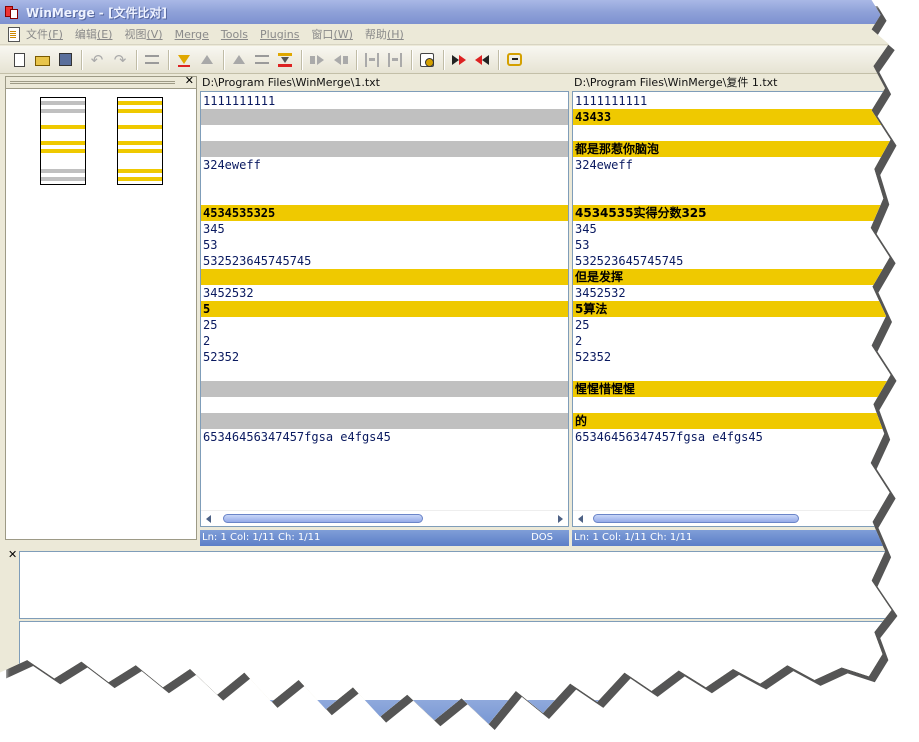 The height and width of the screenshot is (742, 919). What do you see at coordinates (101, 307) in the screenshot?
I see `location-pane: ✕` at bounding box center [101, 307].